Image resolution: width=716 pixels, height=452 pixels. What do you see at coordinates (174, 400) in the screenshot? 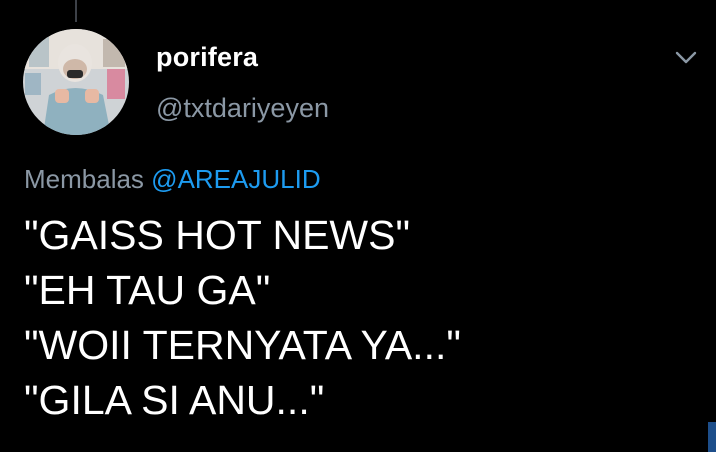
I see `tweet-line: "GILA SI ANU..."` at bounding box center [174, 400].